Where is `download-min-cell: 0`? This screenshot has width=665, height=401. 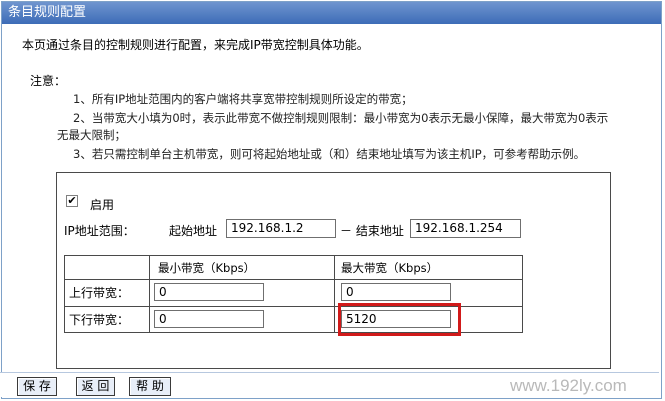
download-min-cell: 0 is located at coordinates (242, 319).